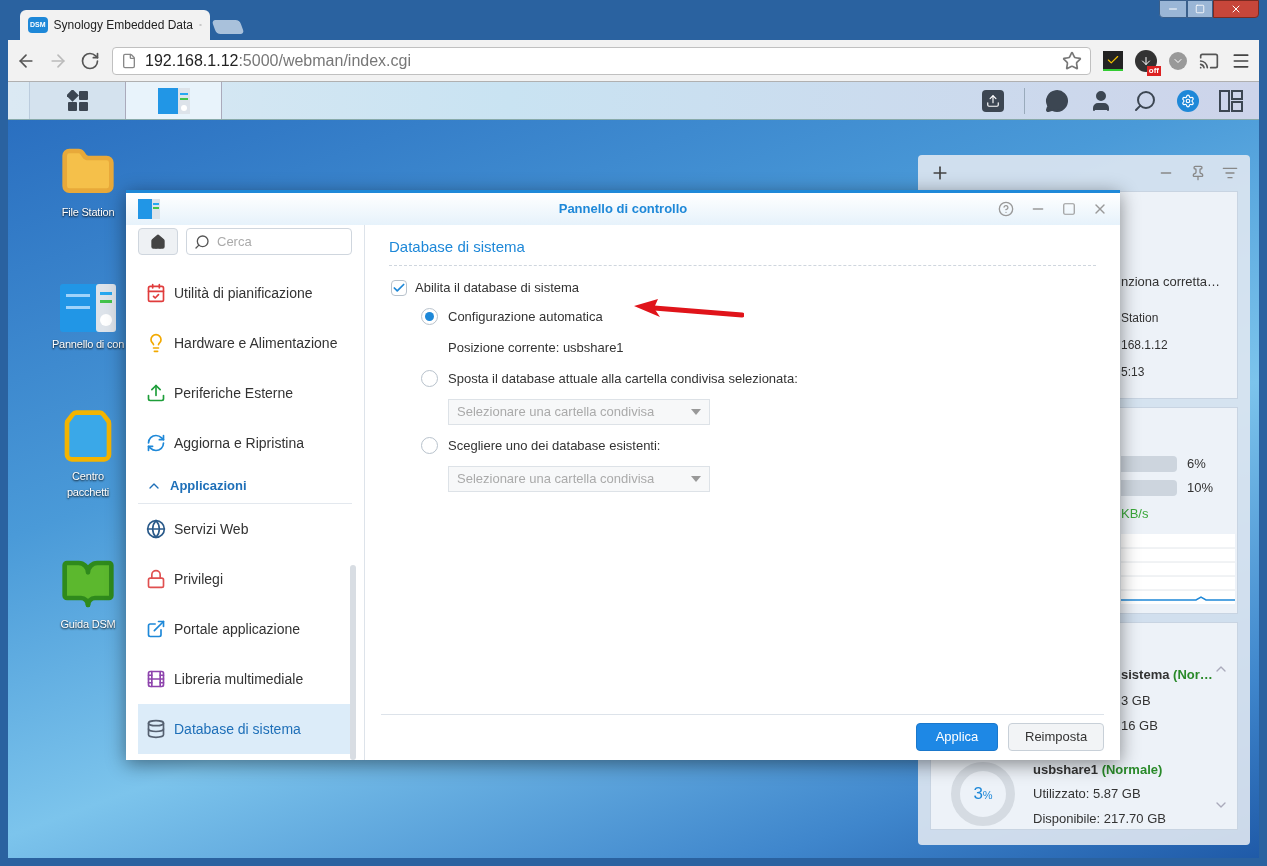 The width and height of the screenshot is (1267, 866). What do you see at coordinates (457, 246) in the screenshot?
I see `section-title: Database di sistema` at bounding box center [457, 246].